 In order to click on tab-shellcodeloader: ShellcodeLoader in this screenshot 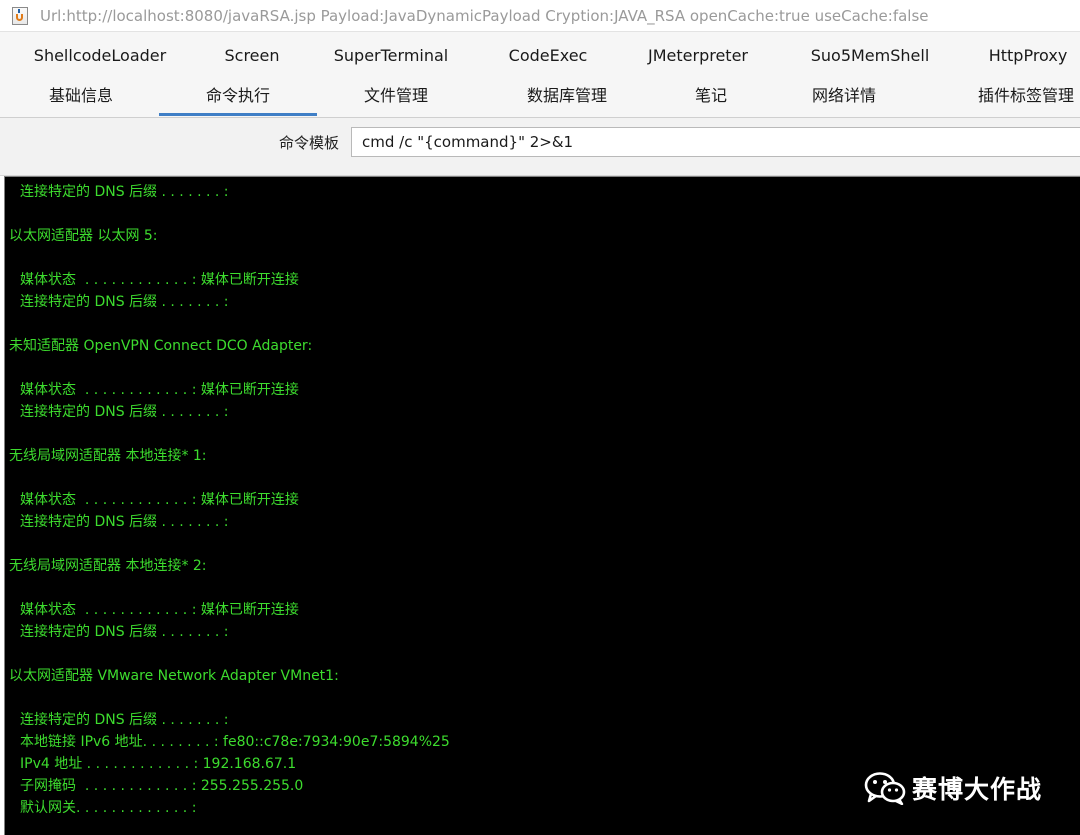, I will do `click(100, 56)`.